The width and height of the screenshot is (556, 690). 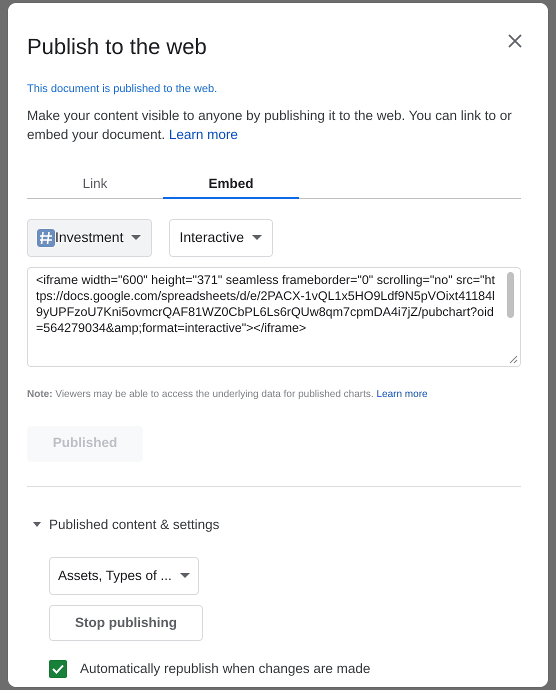 I want to click on embed-code-text: <iframe width="600" height="371" seamless frameborder="0" scrolling="no" src="https://docs.google.com/spreadsheets/d/e/2PACX-1vQL1x5HO9Ldf9N5pVOixt41184l9yUPFzoU7Kni5ovmcrQAF81WZ0CbPL6Ls6rQUw8qm7cpmDA4i7jZ/pubchart?oid=564279034&amp;format=interactive"></iframe>, so click(x=266, y=304).